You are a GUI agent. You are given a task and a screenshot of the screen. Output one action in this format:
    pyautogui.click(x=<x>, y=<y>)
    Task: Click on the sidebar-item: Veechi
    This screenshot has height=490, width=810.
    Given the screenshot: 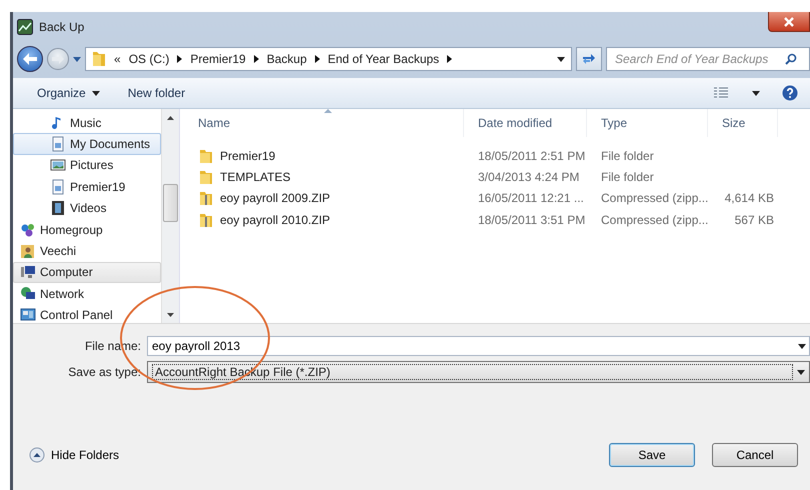 What is the action you would take?
    pyautogui.click(x=87, y=251)
    